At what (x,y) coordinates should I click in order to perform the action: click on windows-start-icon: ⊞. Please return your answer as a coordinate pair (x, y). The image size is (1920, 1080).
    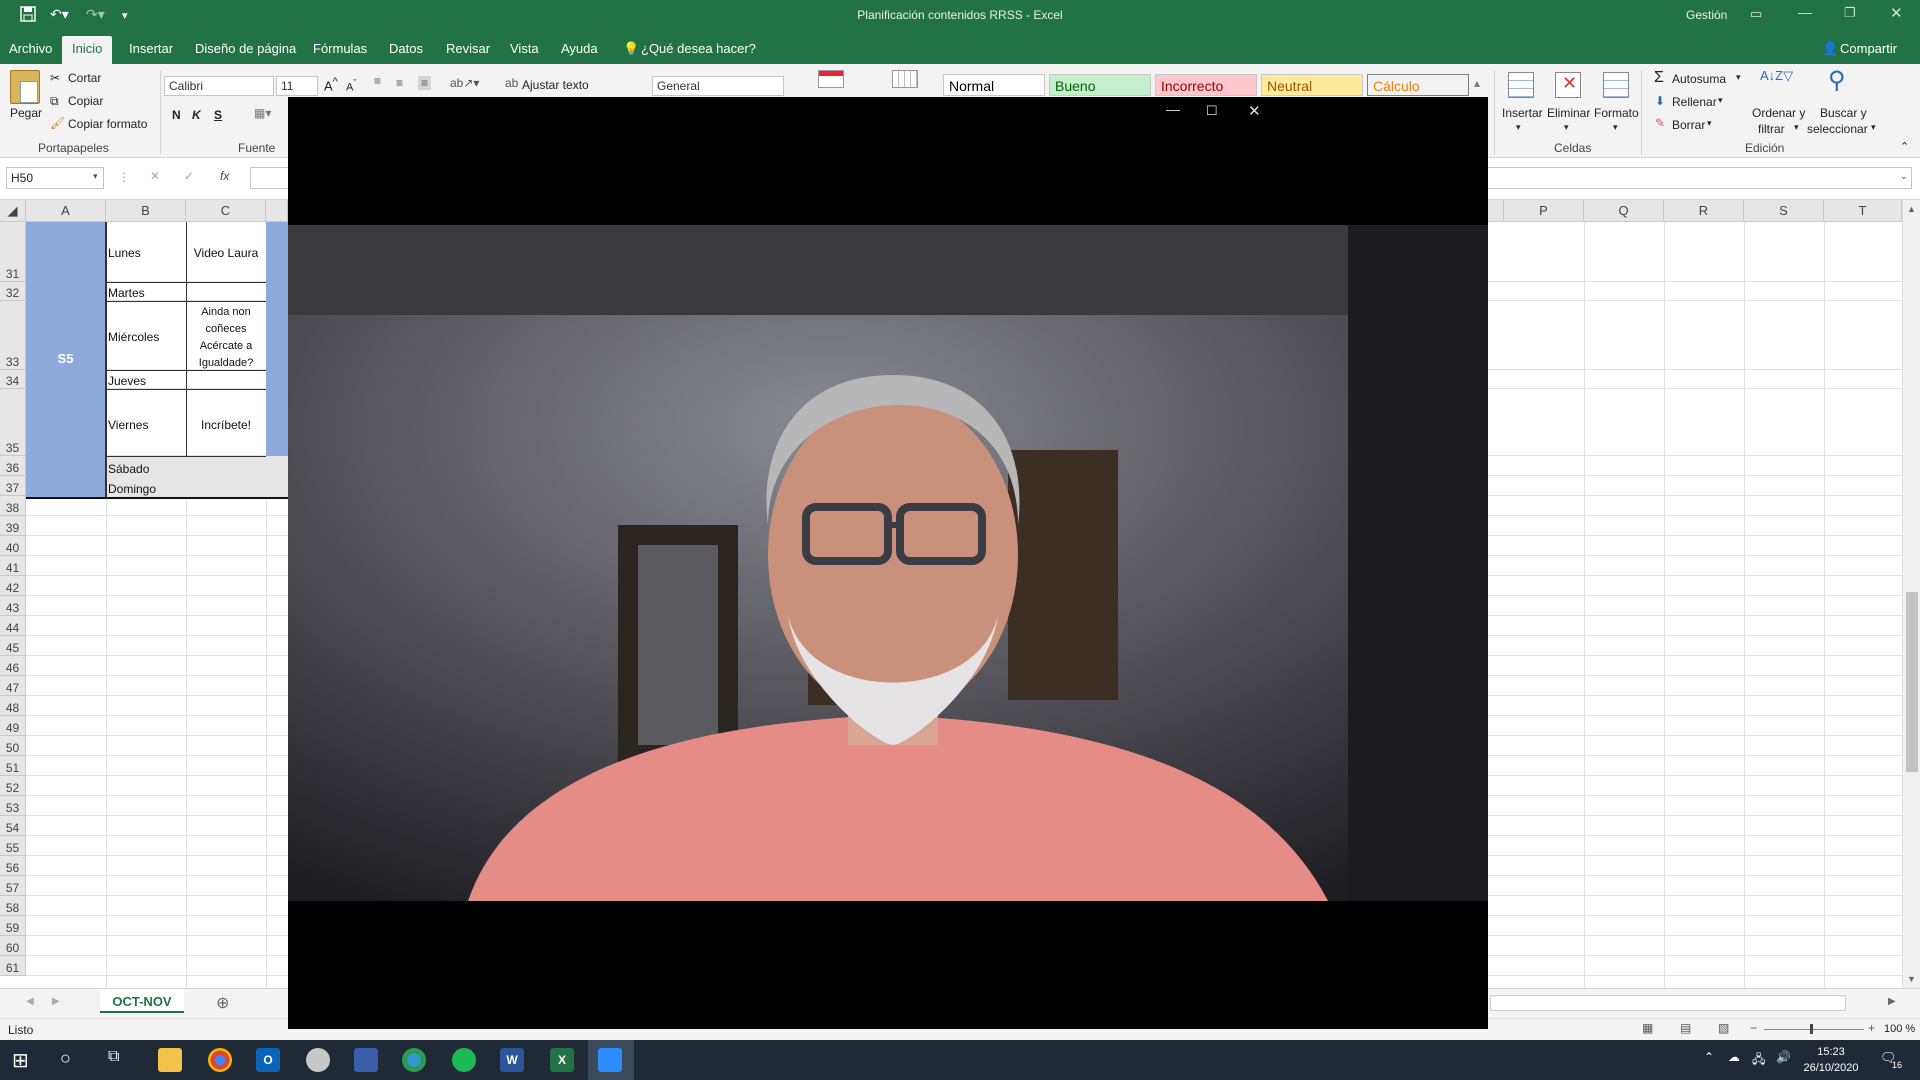
    Looking at the image, I should click on (20, 1060).